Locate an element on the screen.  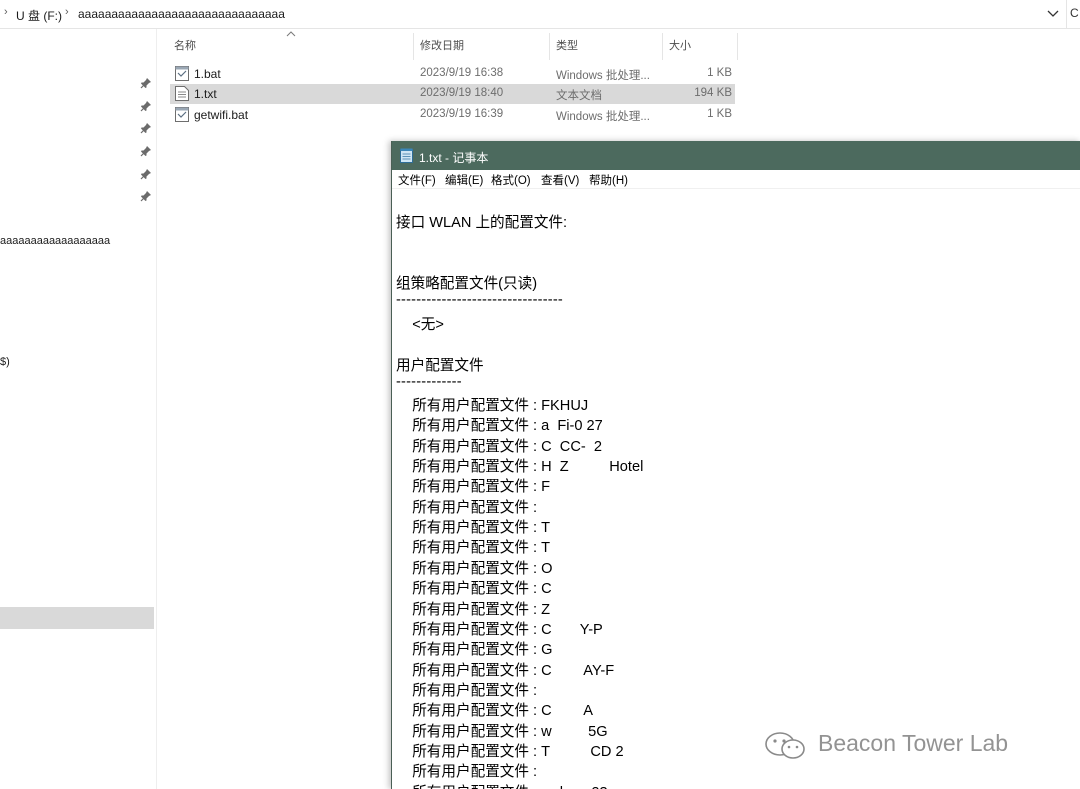
file-date: 2023/9/19 18:40 is located at coordinates (462, 93).